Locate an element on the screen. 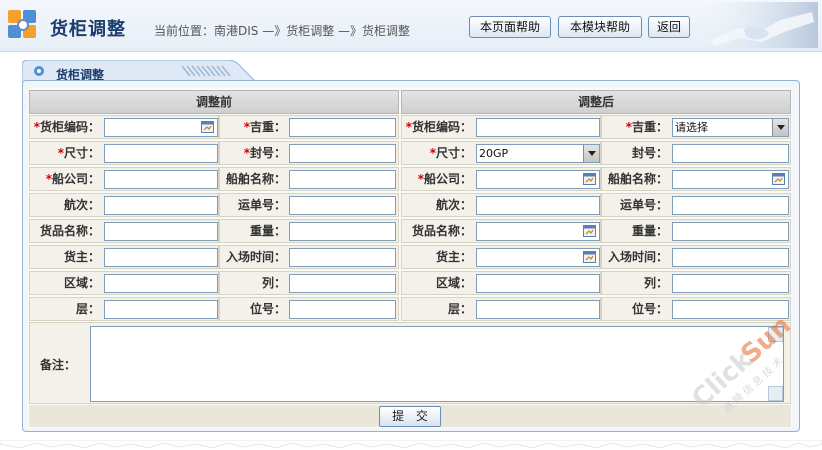  after-shipping-company-label: *船公司： is located at coordinates (437, 179).